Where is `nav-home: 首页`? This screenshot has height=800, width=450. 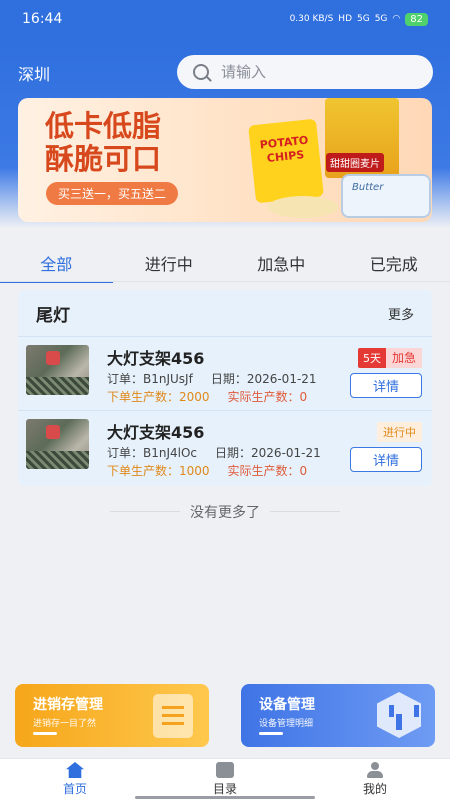 nav-home: 首页 is located at coordinates (75, 779).